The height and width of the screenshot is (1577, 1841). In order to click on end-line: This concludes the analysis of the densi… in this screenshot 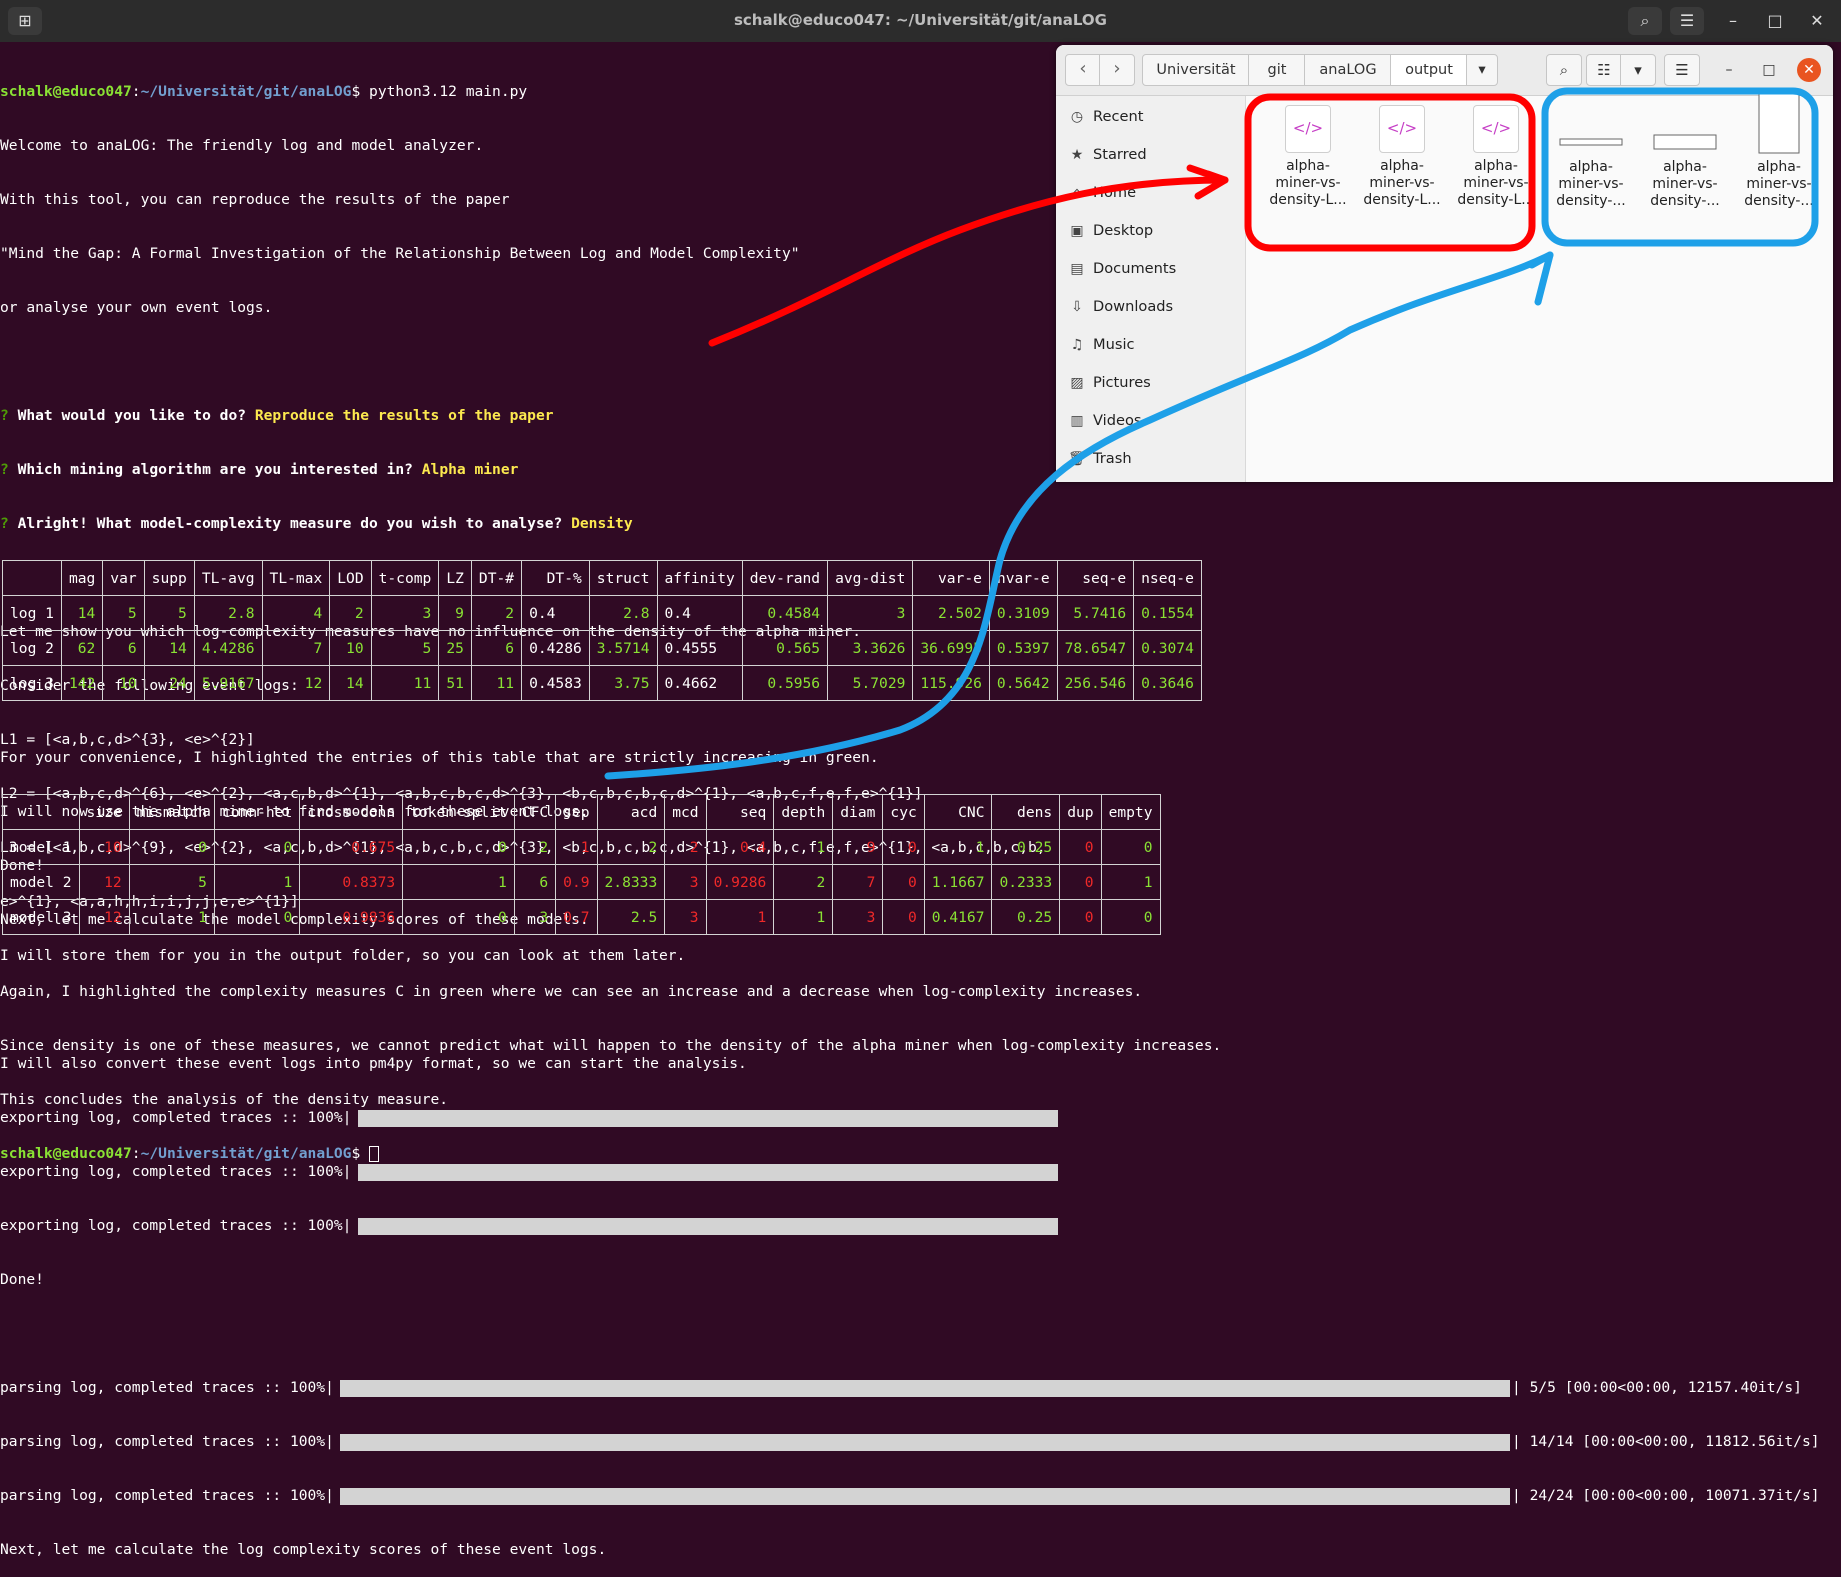, I will do `click(224, 1099)`.